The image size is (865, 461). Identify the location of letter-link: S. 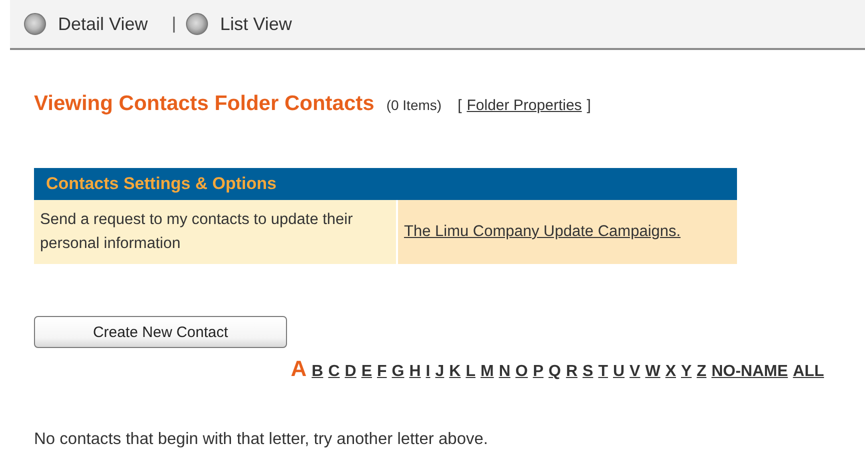
(588, 372).